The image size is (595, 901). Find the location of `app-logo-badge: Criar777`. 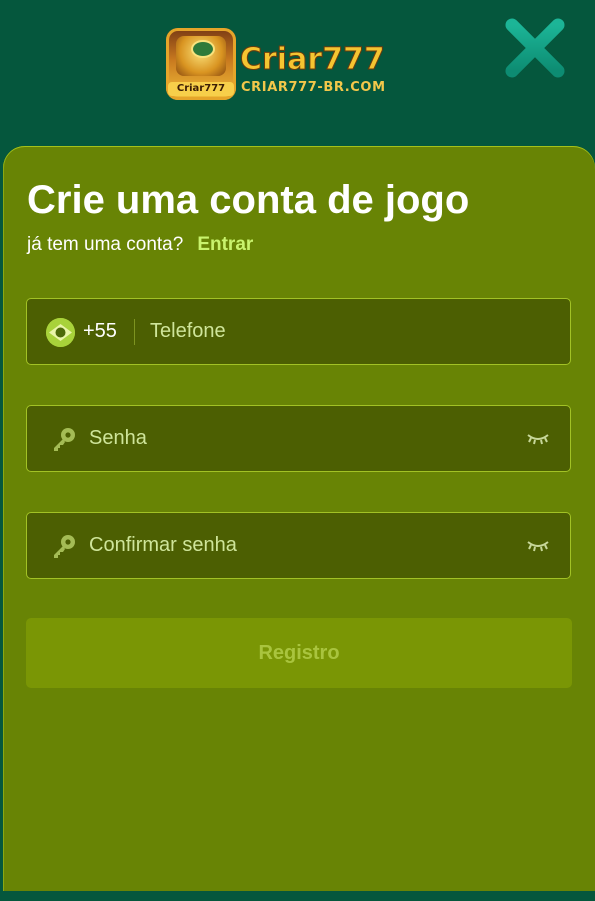

app-logo-badge: Criar777 is located at coordinates (201, 64).